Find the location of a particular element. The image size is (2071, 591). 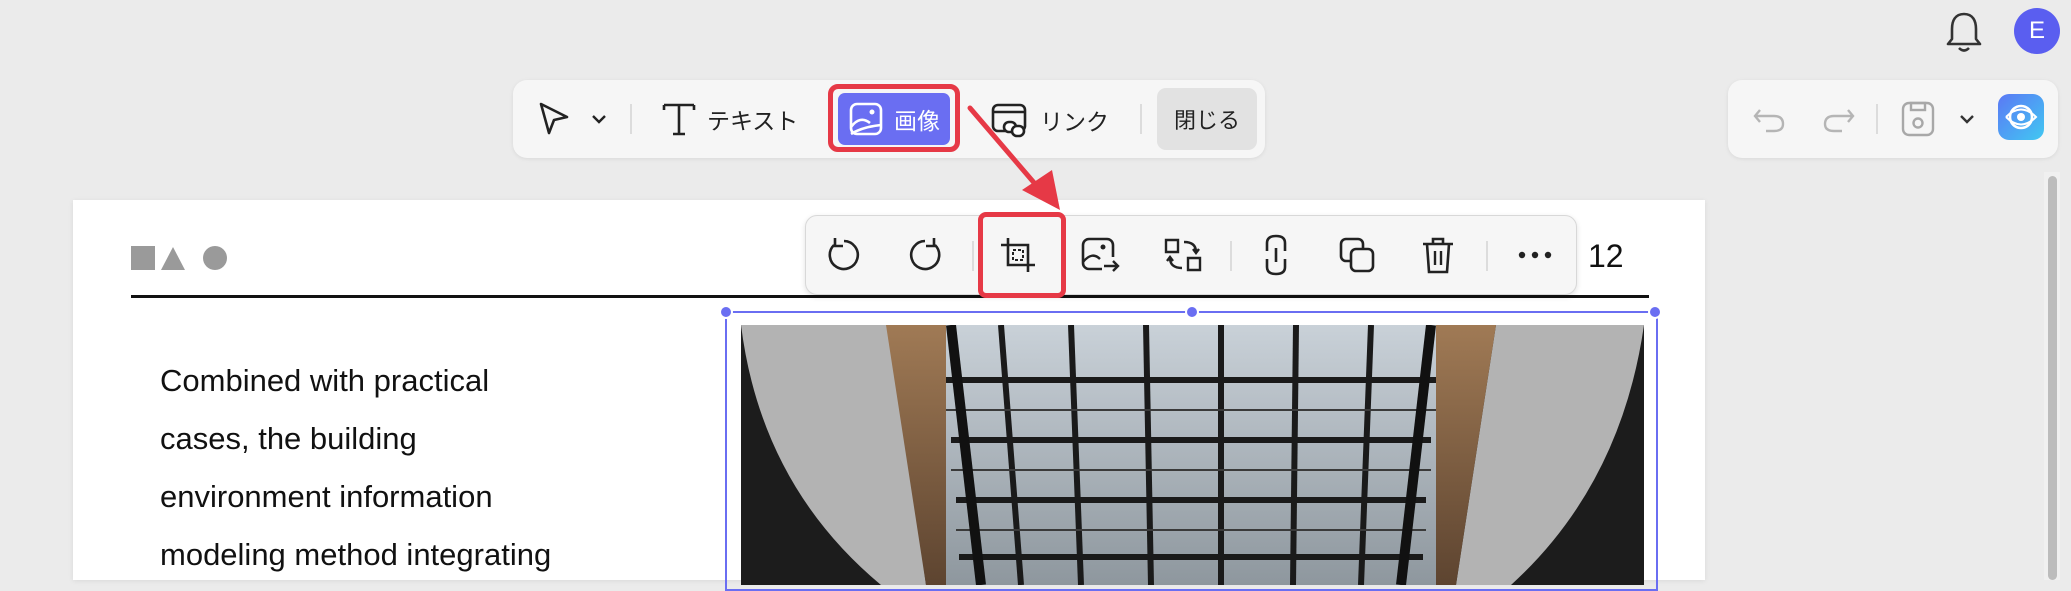

select-tool-button is located at coordinates (571, 119).